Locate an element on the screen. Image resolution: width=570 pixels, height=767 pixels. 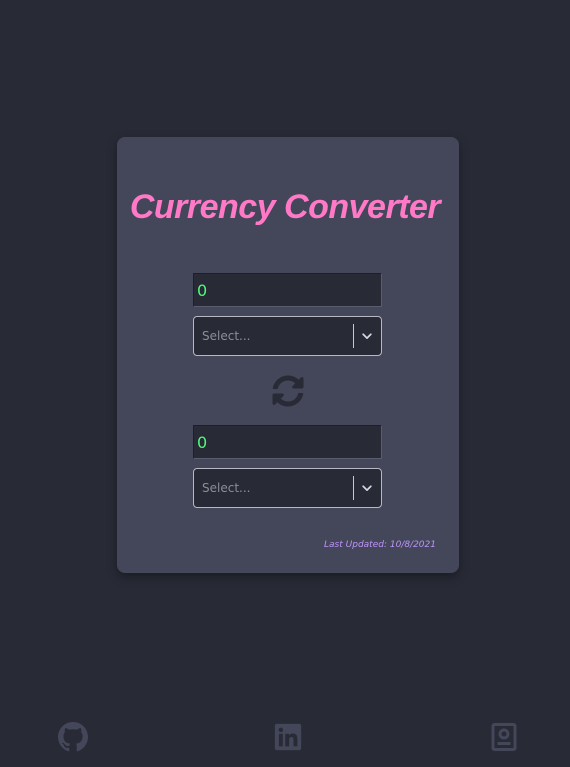
swap-refresh-icon is located at coordinates (288, 391).